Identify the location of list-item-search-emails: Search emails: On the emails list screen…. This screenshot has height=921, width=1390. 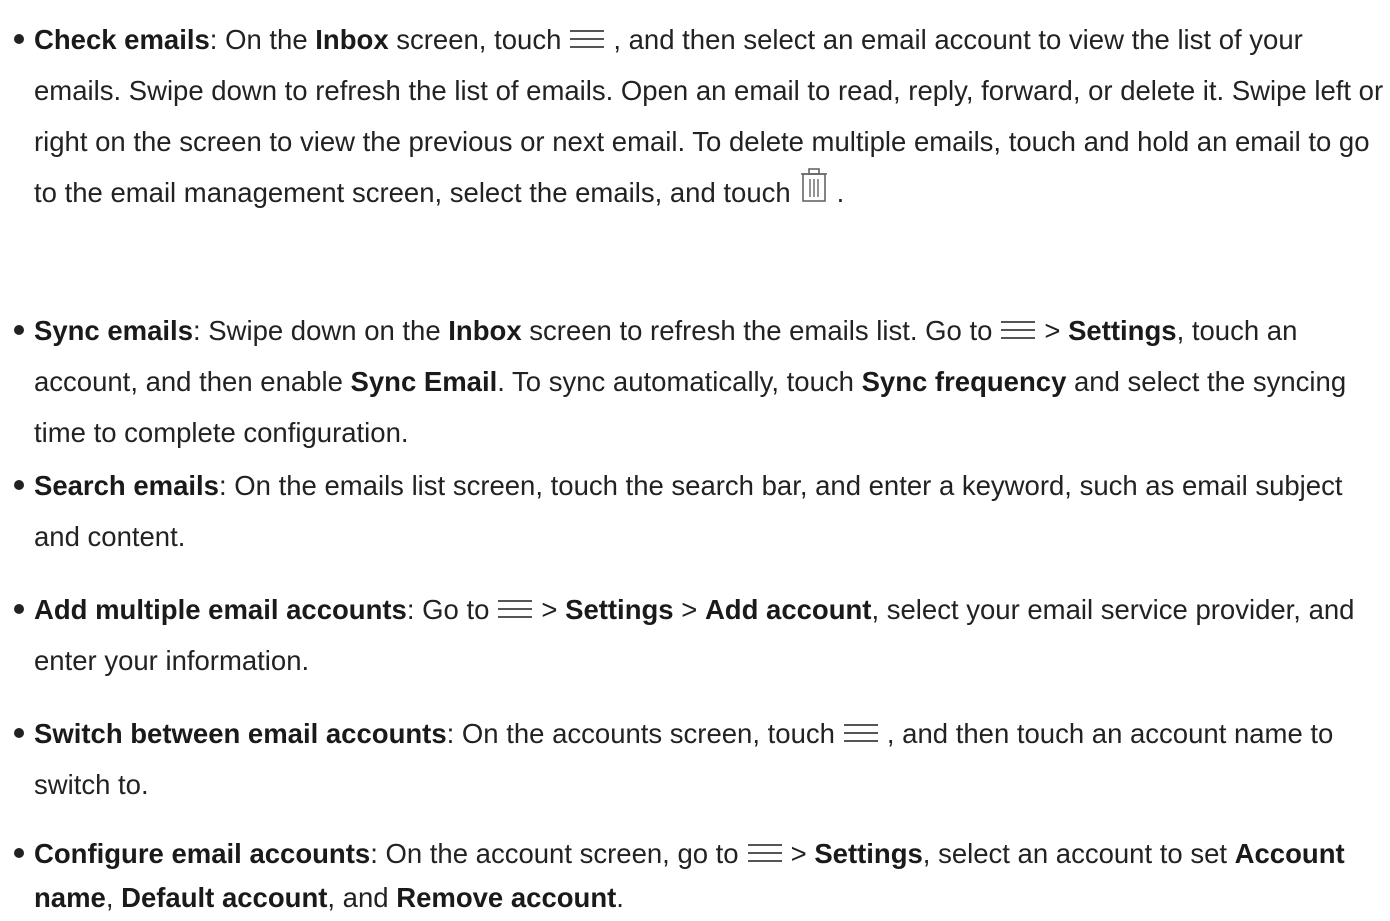
(696, 511).